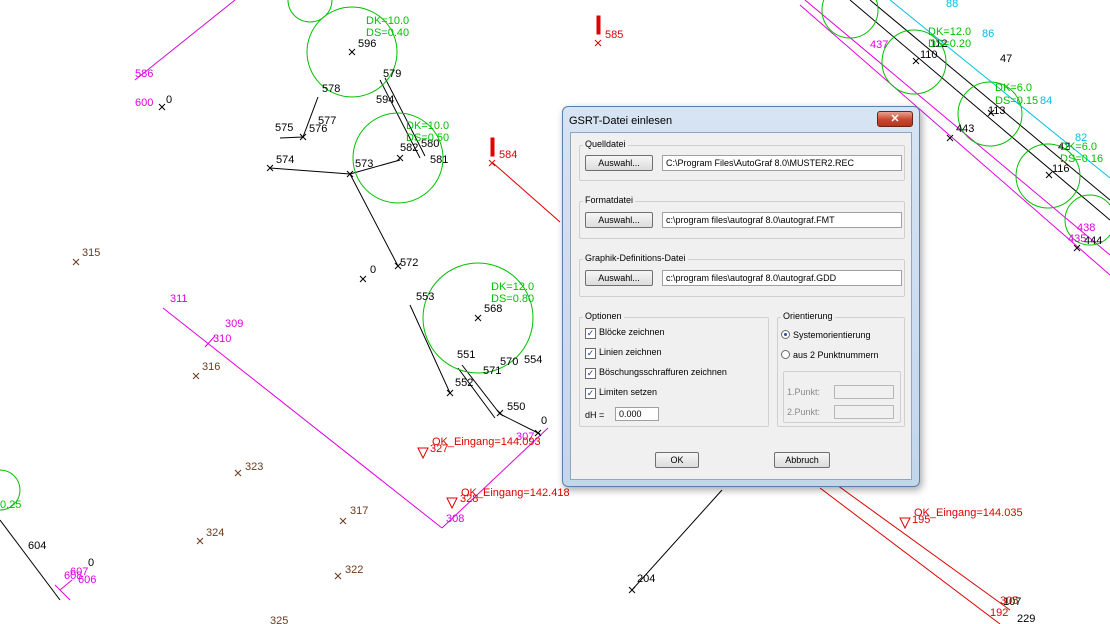  I want to click on tree-ds-label: DS=0.40, so click(387, 33).